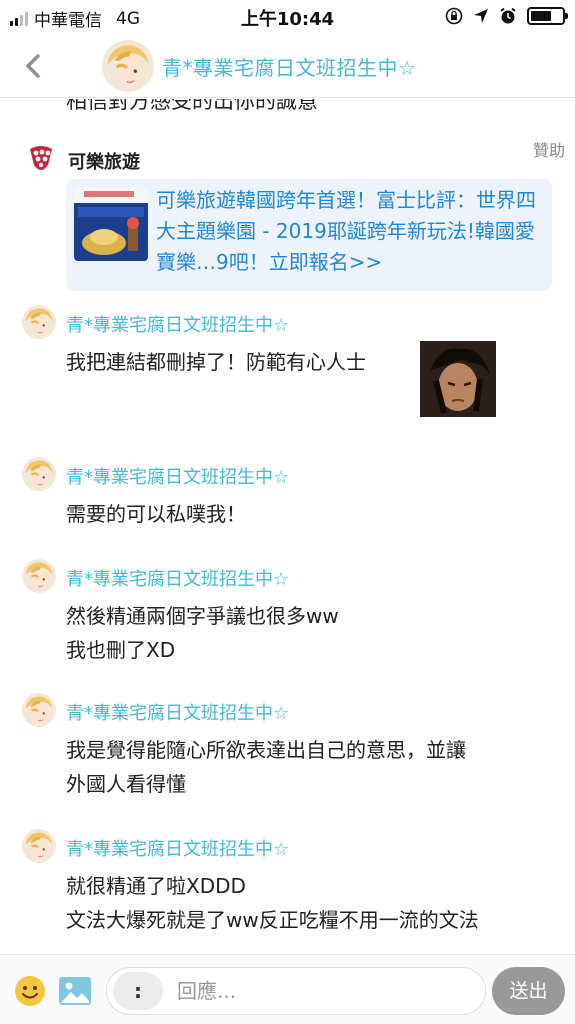 The width and height of the screenshot is (575, 1024). I want to click on message-text: 需要的可以私噗我！, so click(156, 514).